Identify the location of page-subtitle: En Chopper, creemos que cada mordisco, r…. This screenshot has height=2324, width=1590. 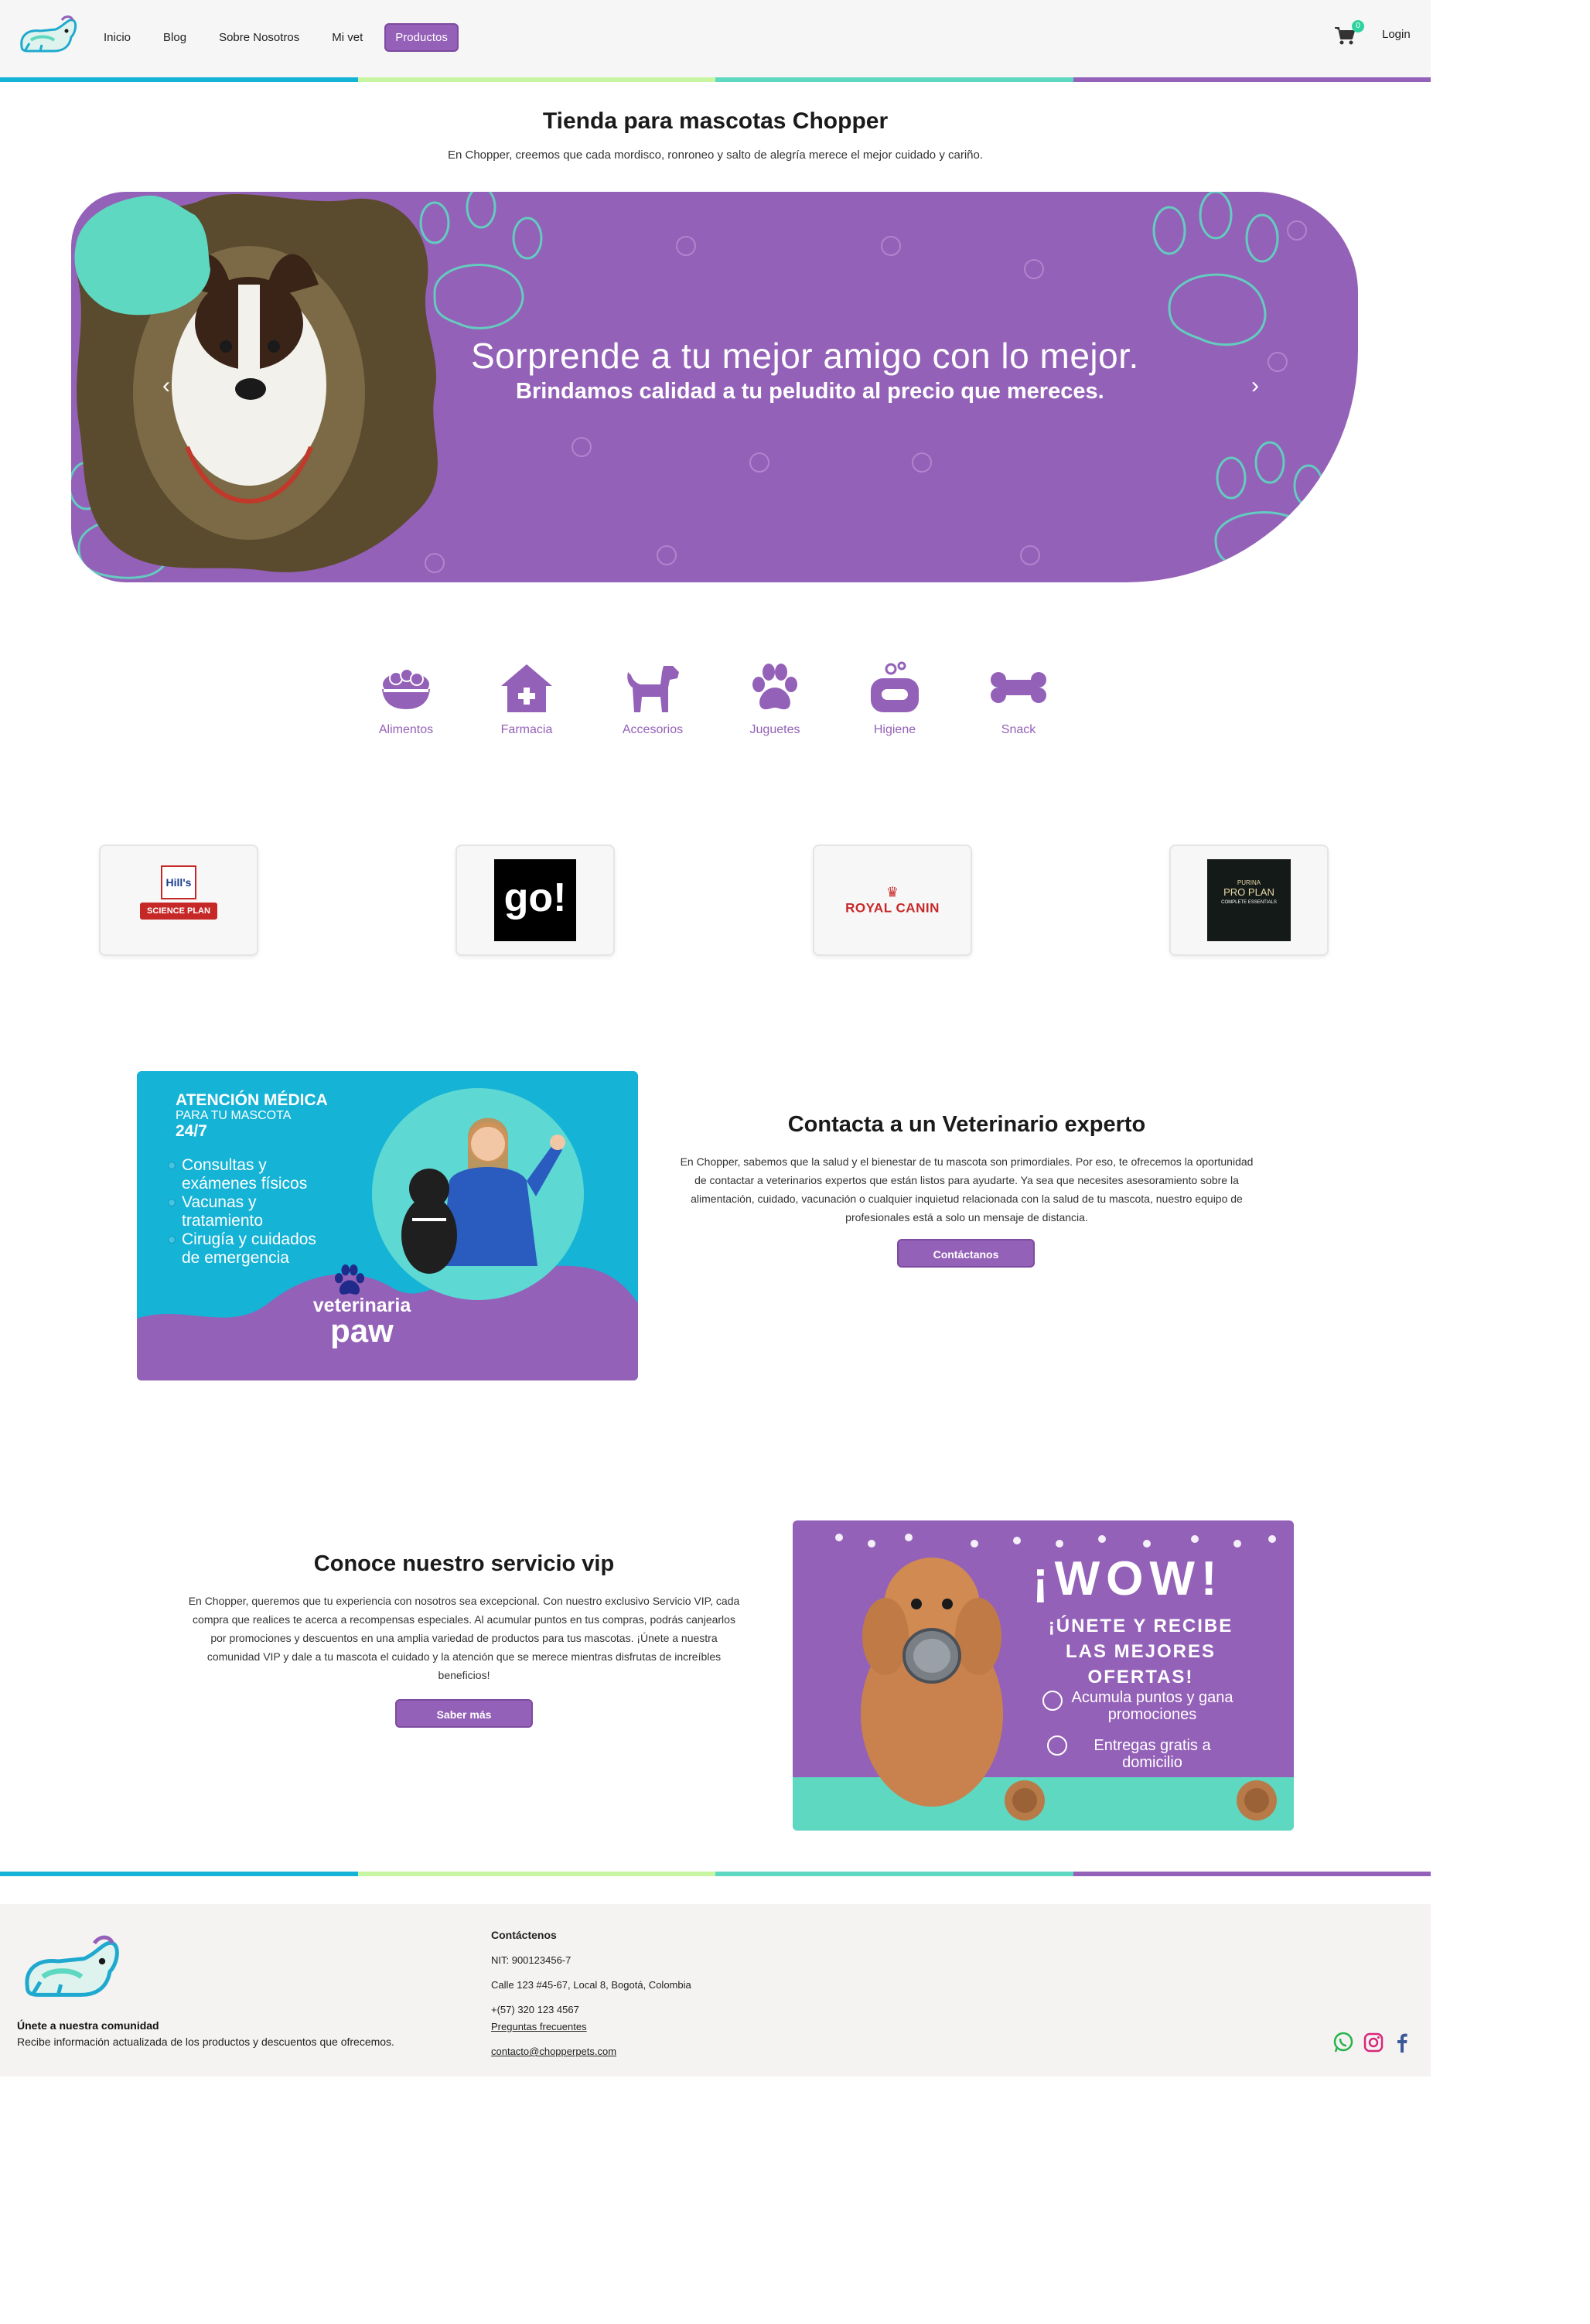
(715, 155).